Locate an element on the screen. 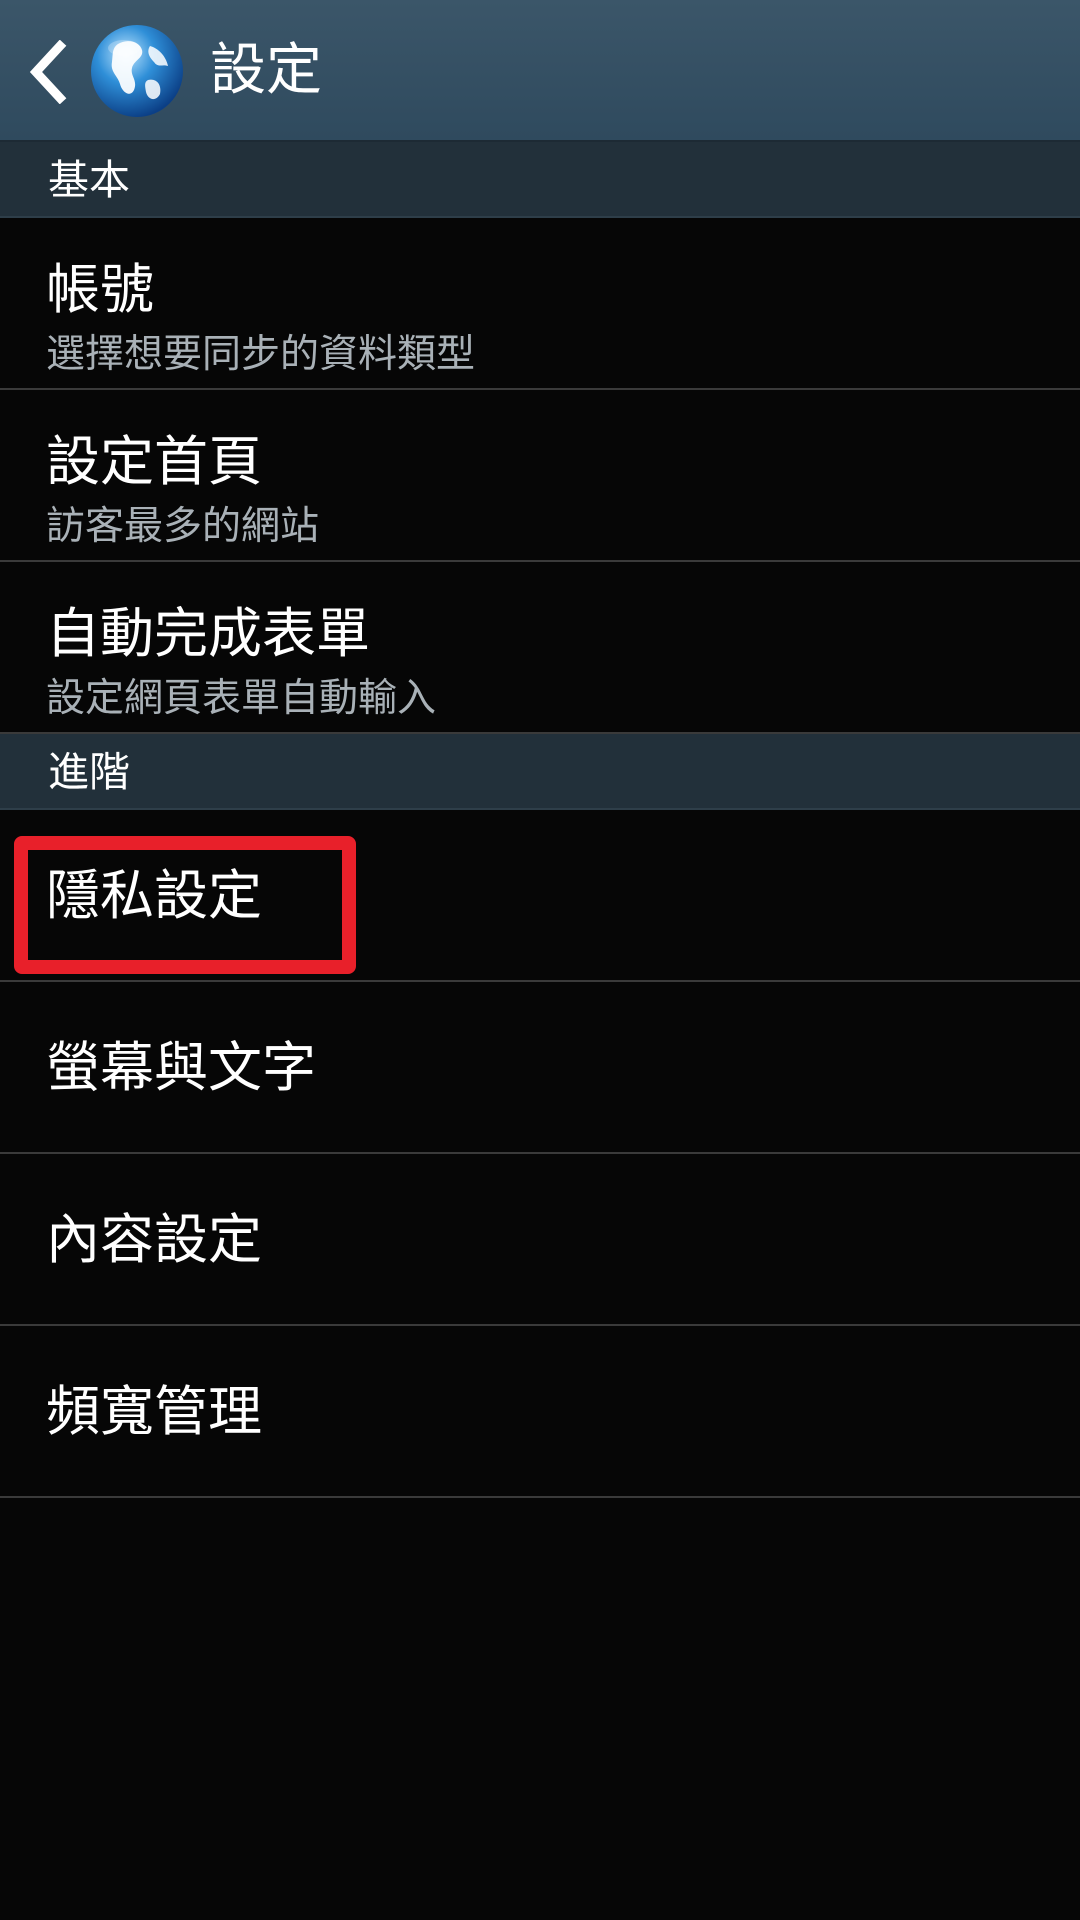  list-item-summary: 設定網頁表單自動輸入 is located at coordinates (241, 698).